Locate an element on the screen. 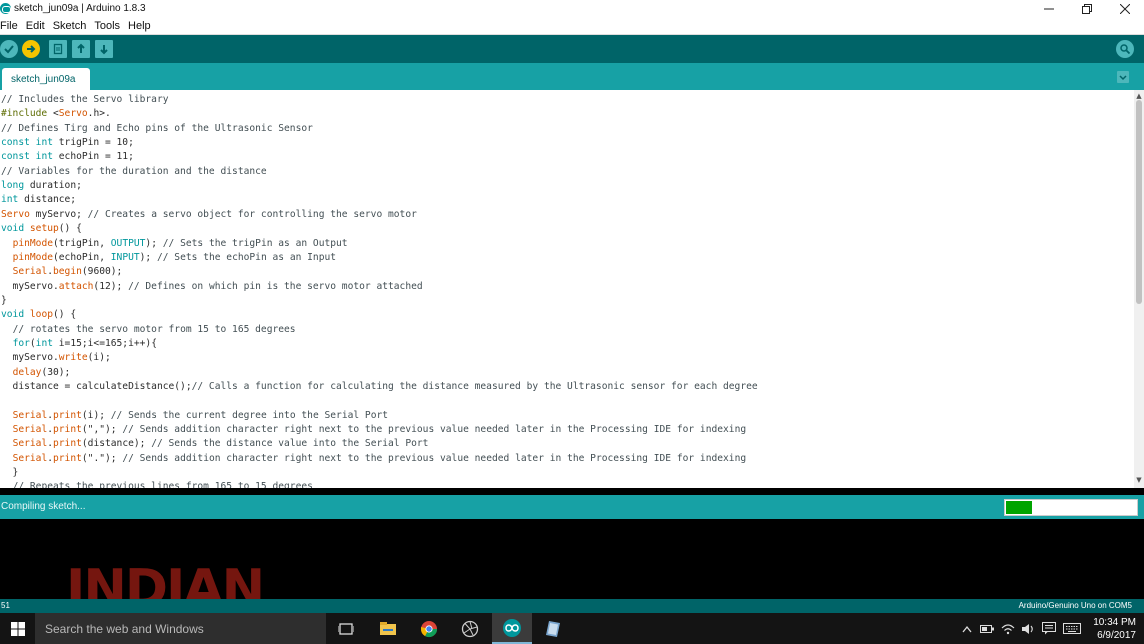 The width and height of the screenshot is (1144, 644). code-line: delay(30); is located at coordinates (36, 373).